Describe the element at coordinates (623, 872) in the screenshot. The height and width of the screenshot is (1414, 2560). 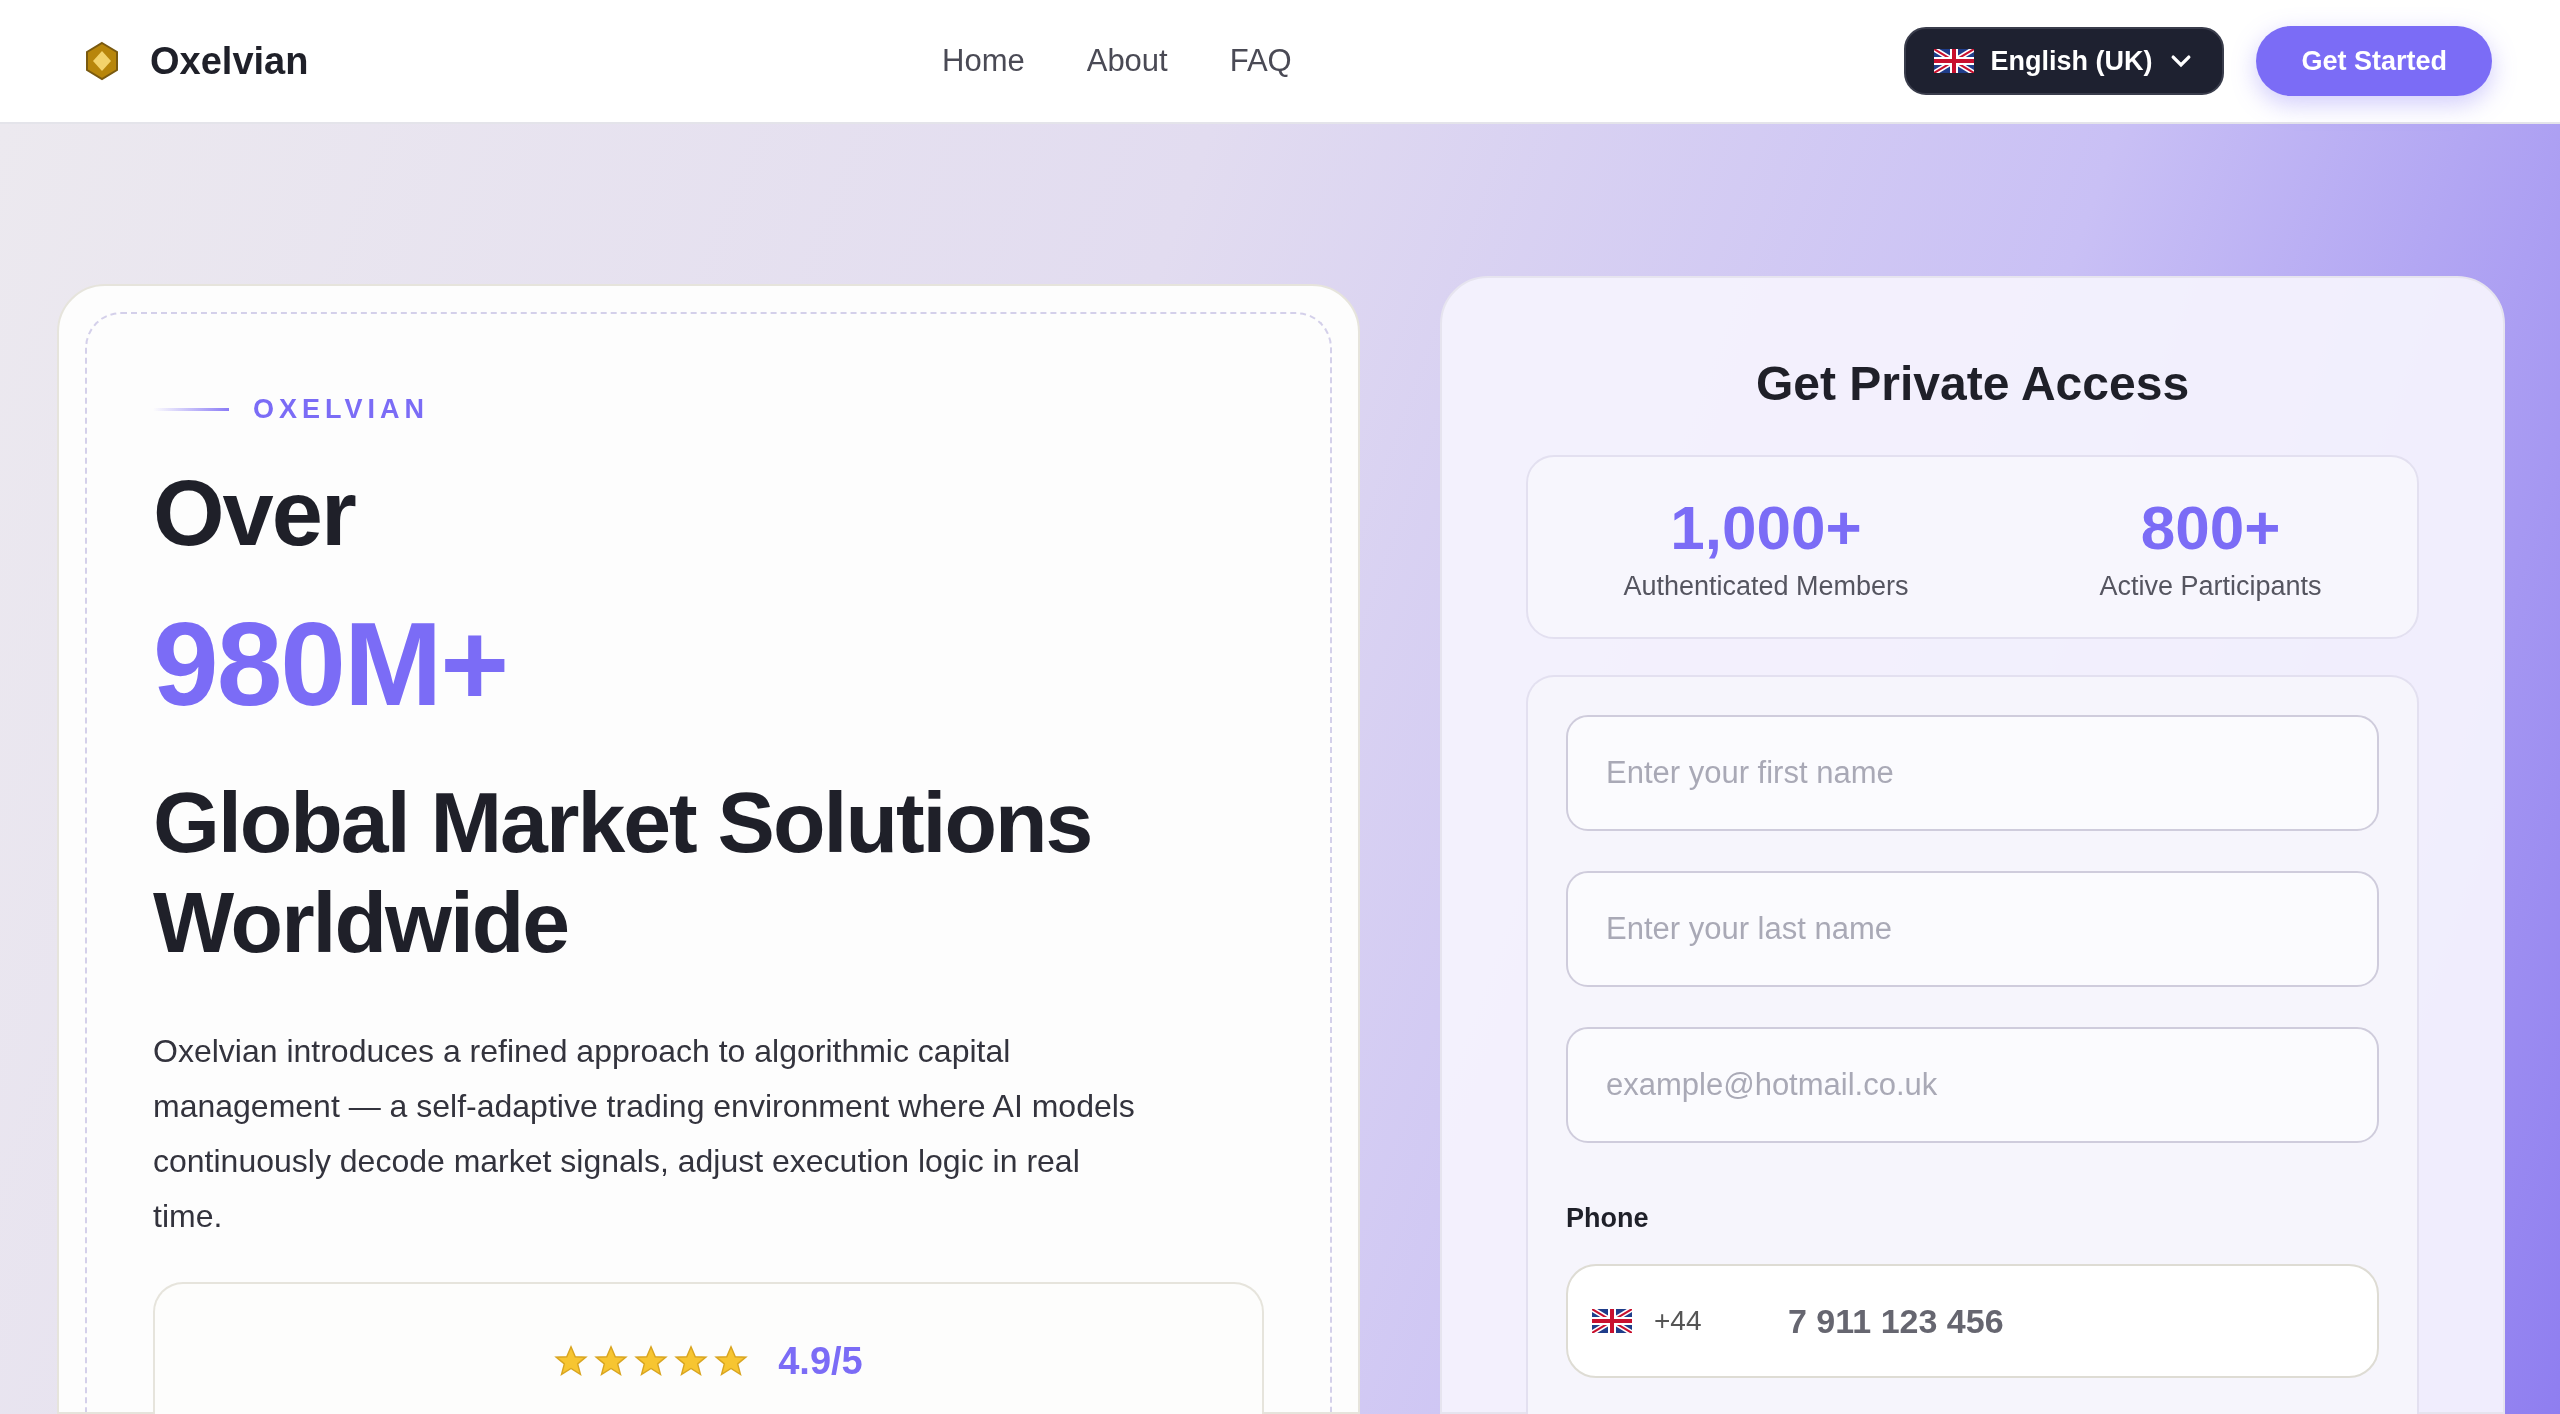
I see `hero-heading: Global Market Solutions Worldwide` at that location.